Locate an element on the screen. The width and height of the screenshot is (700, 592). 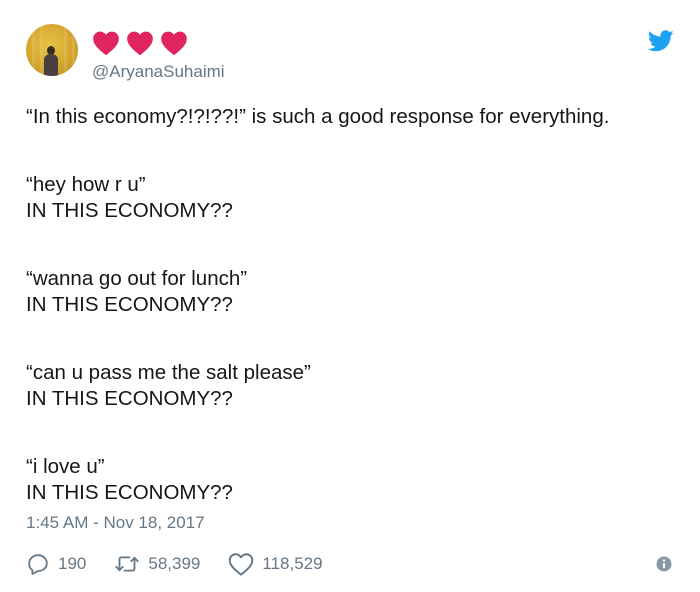
display-name is located at coordinates (140, 43).